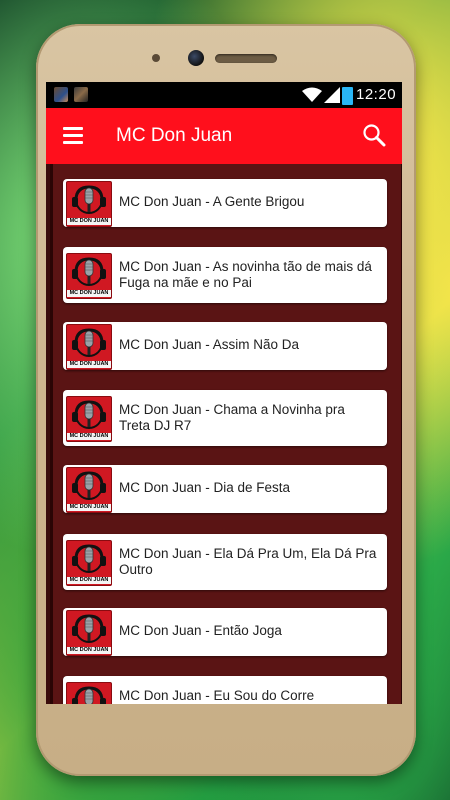 Image resolution: width=450 pixels, height=800 pixels. I want to click on song-title: MC Don Juan - Eu Sou do Corre, so click(217, 695).